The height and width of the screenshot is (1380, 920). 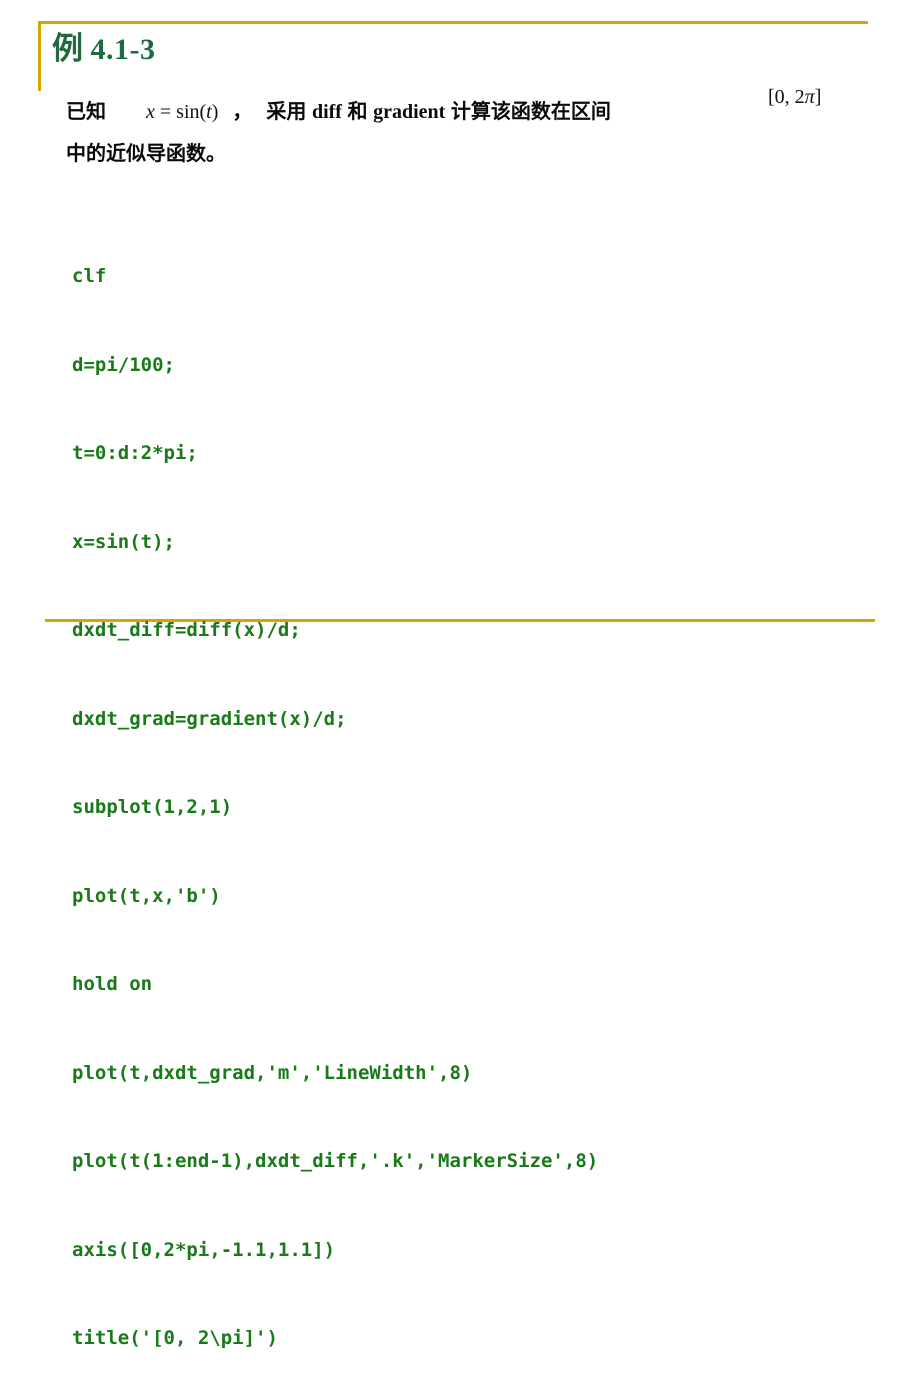 What do you see at coordinates (152, 807) in the screenshot?
I see `code-line: subplot(1,2,1)` at bounding box center [152, 807].